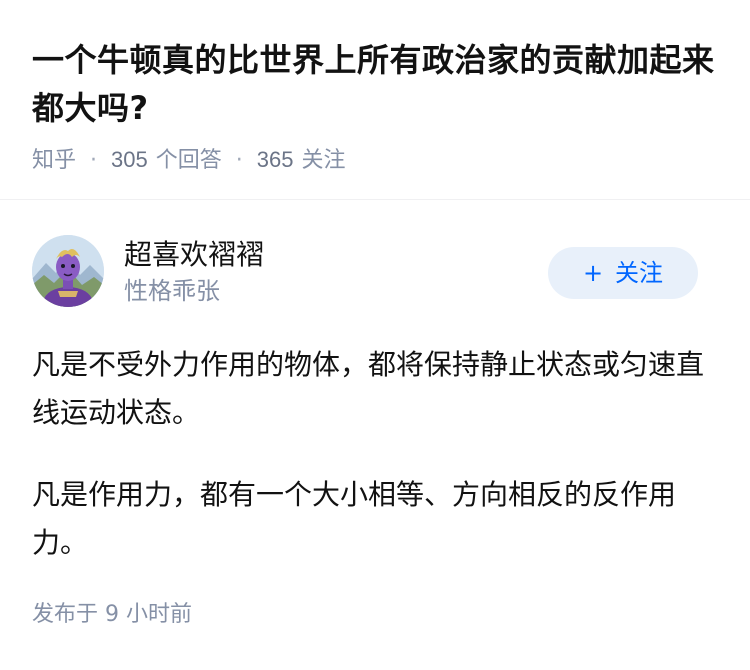  Describe the element at coordinates (275, 159) in the screenshot. I see `follower-count: 365` at that location.